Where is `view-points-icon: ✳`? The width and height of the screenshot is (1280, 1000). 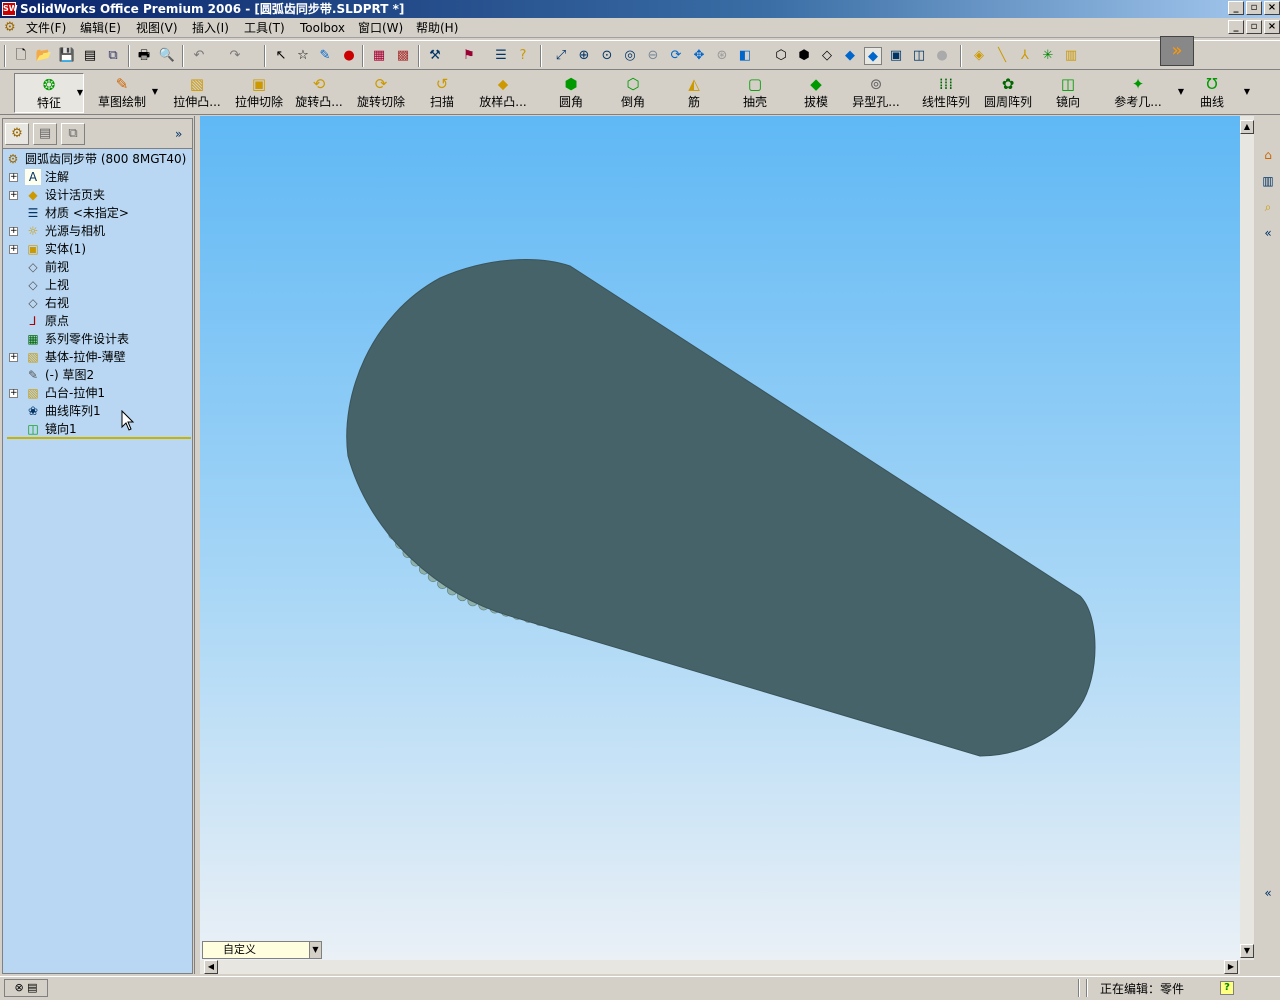
view-points-icon: ✳ is located at coordinates (1048, 56).